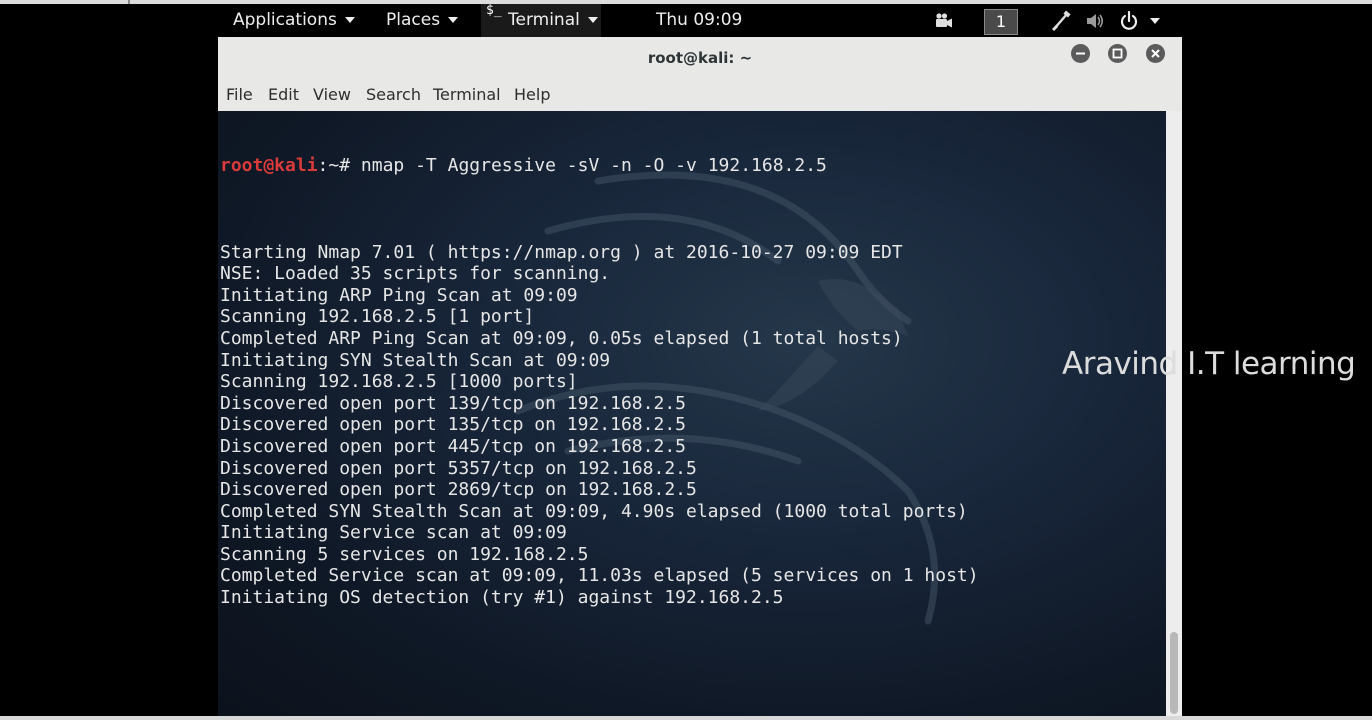 Image resolution: width=1372 pixels, height=720 pixels. What do you see at coordinates (1001, 22) in the screenshot?
I see `workspace-indicator: 1` at bounding box center [1001, 22].